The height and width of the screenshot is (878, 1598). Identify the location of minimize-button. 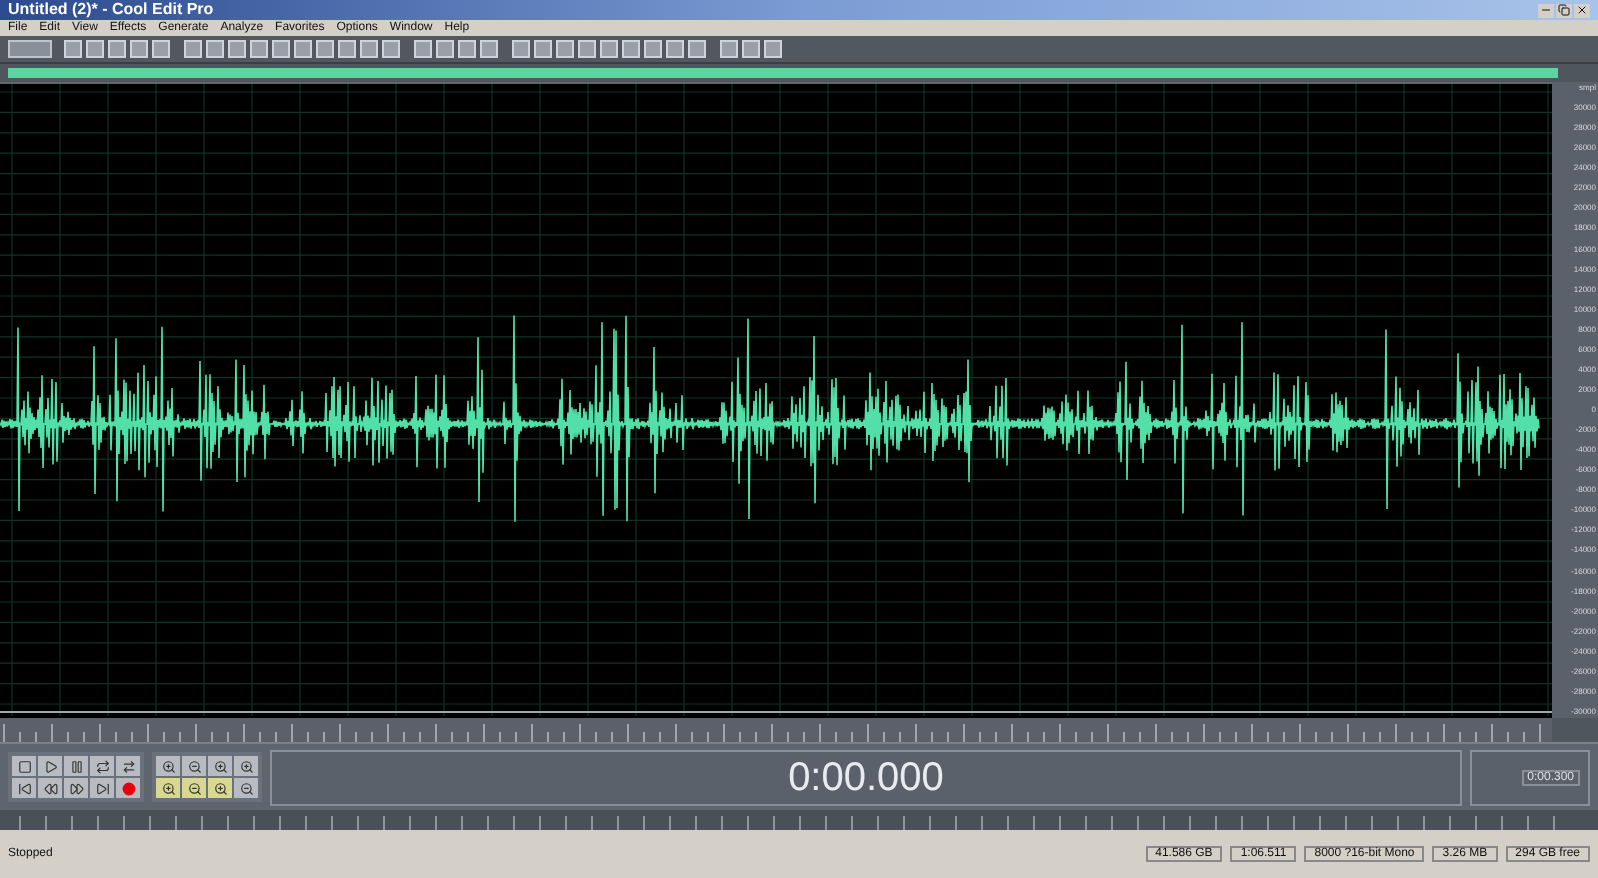
(1546, 10).